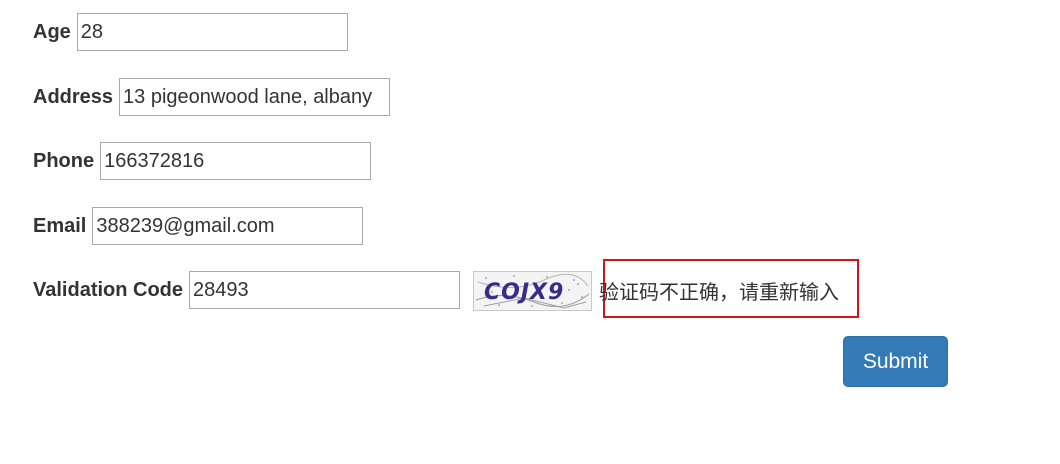  I want to click on validation-code-label: Validation Code, so click(108, 289).